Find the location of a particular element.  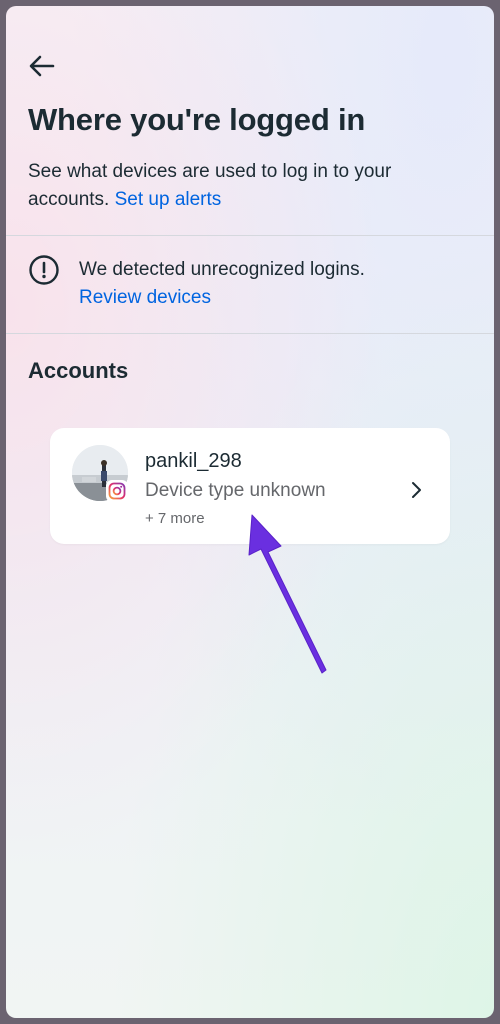

unrecognized-logins-message: We detected unrecognized logins. is located at coordinates (222, 269).